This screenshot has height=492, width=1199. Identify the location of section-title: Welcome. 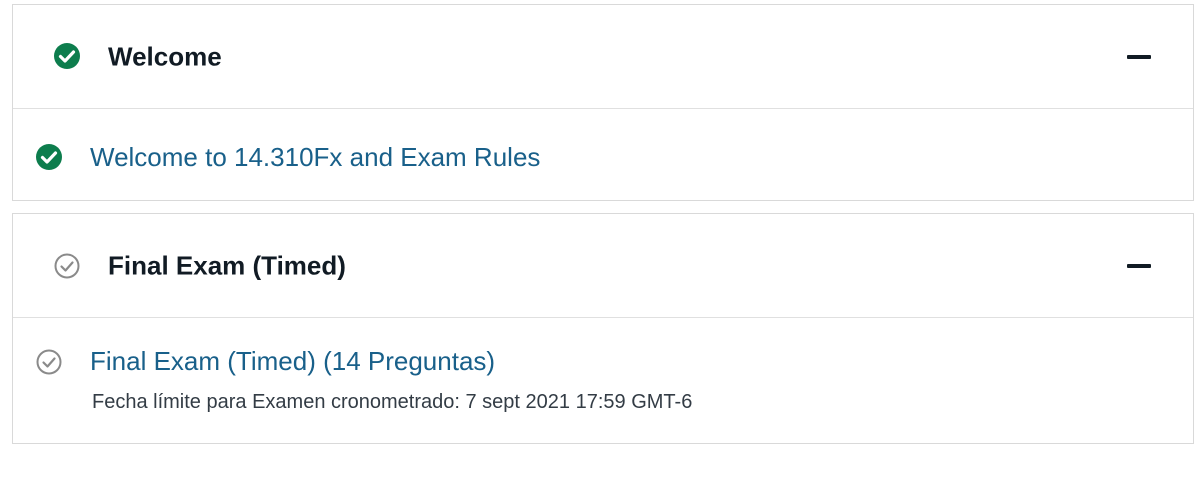
(165, 56).